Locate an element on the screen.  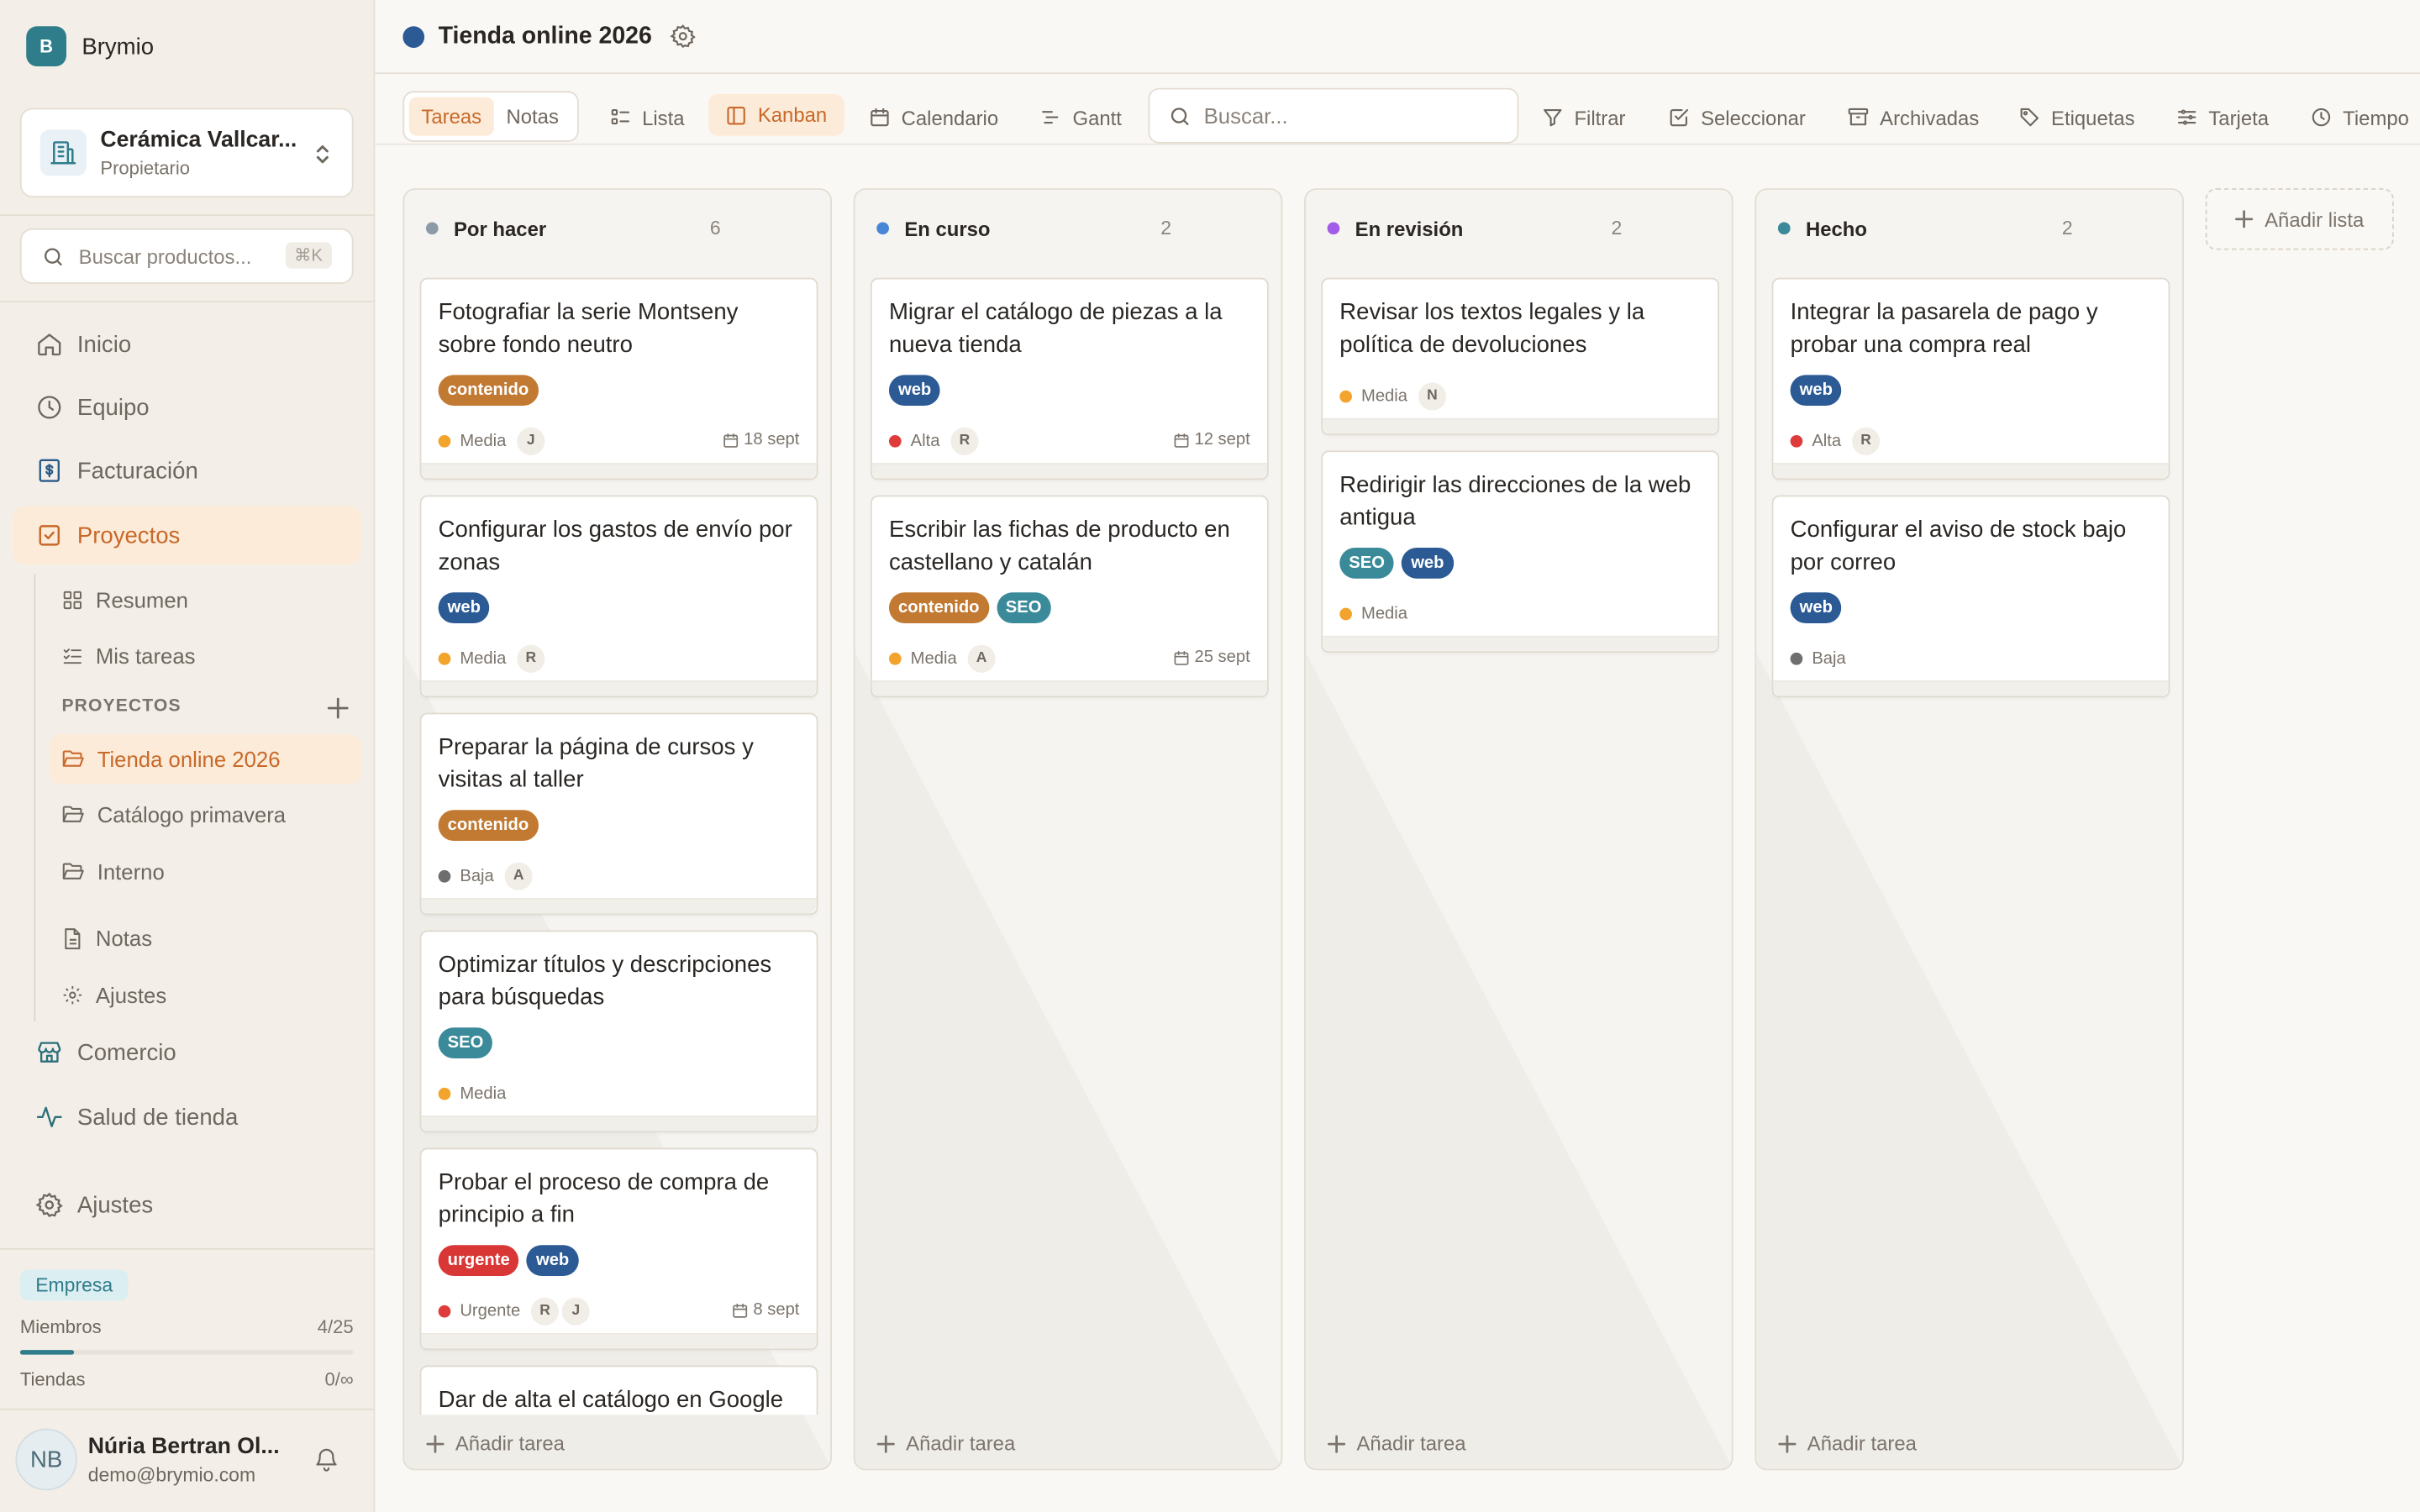
assignee-avatar: R is located at coordinates (531, 657).